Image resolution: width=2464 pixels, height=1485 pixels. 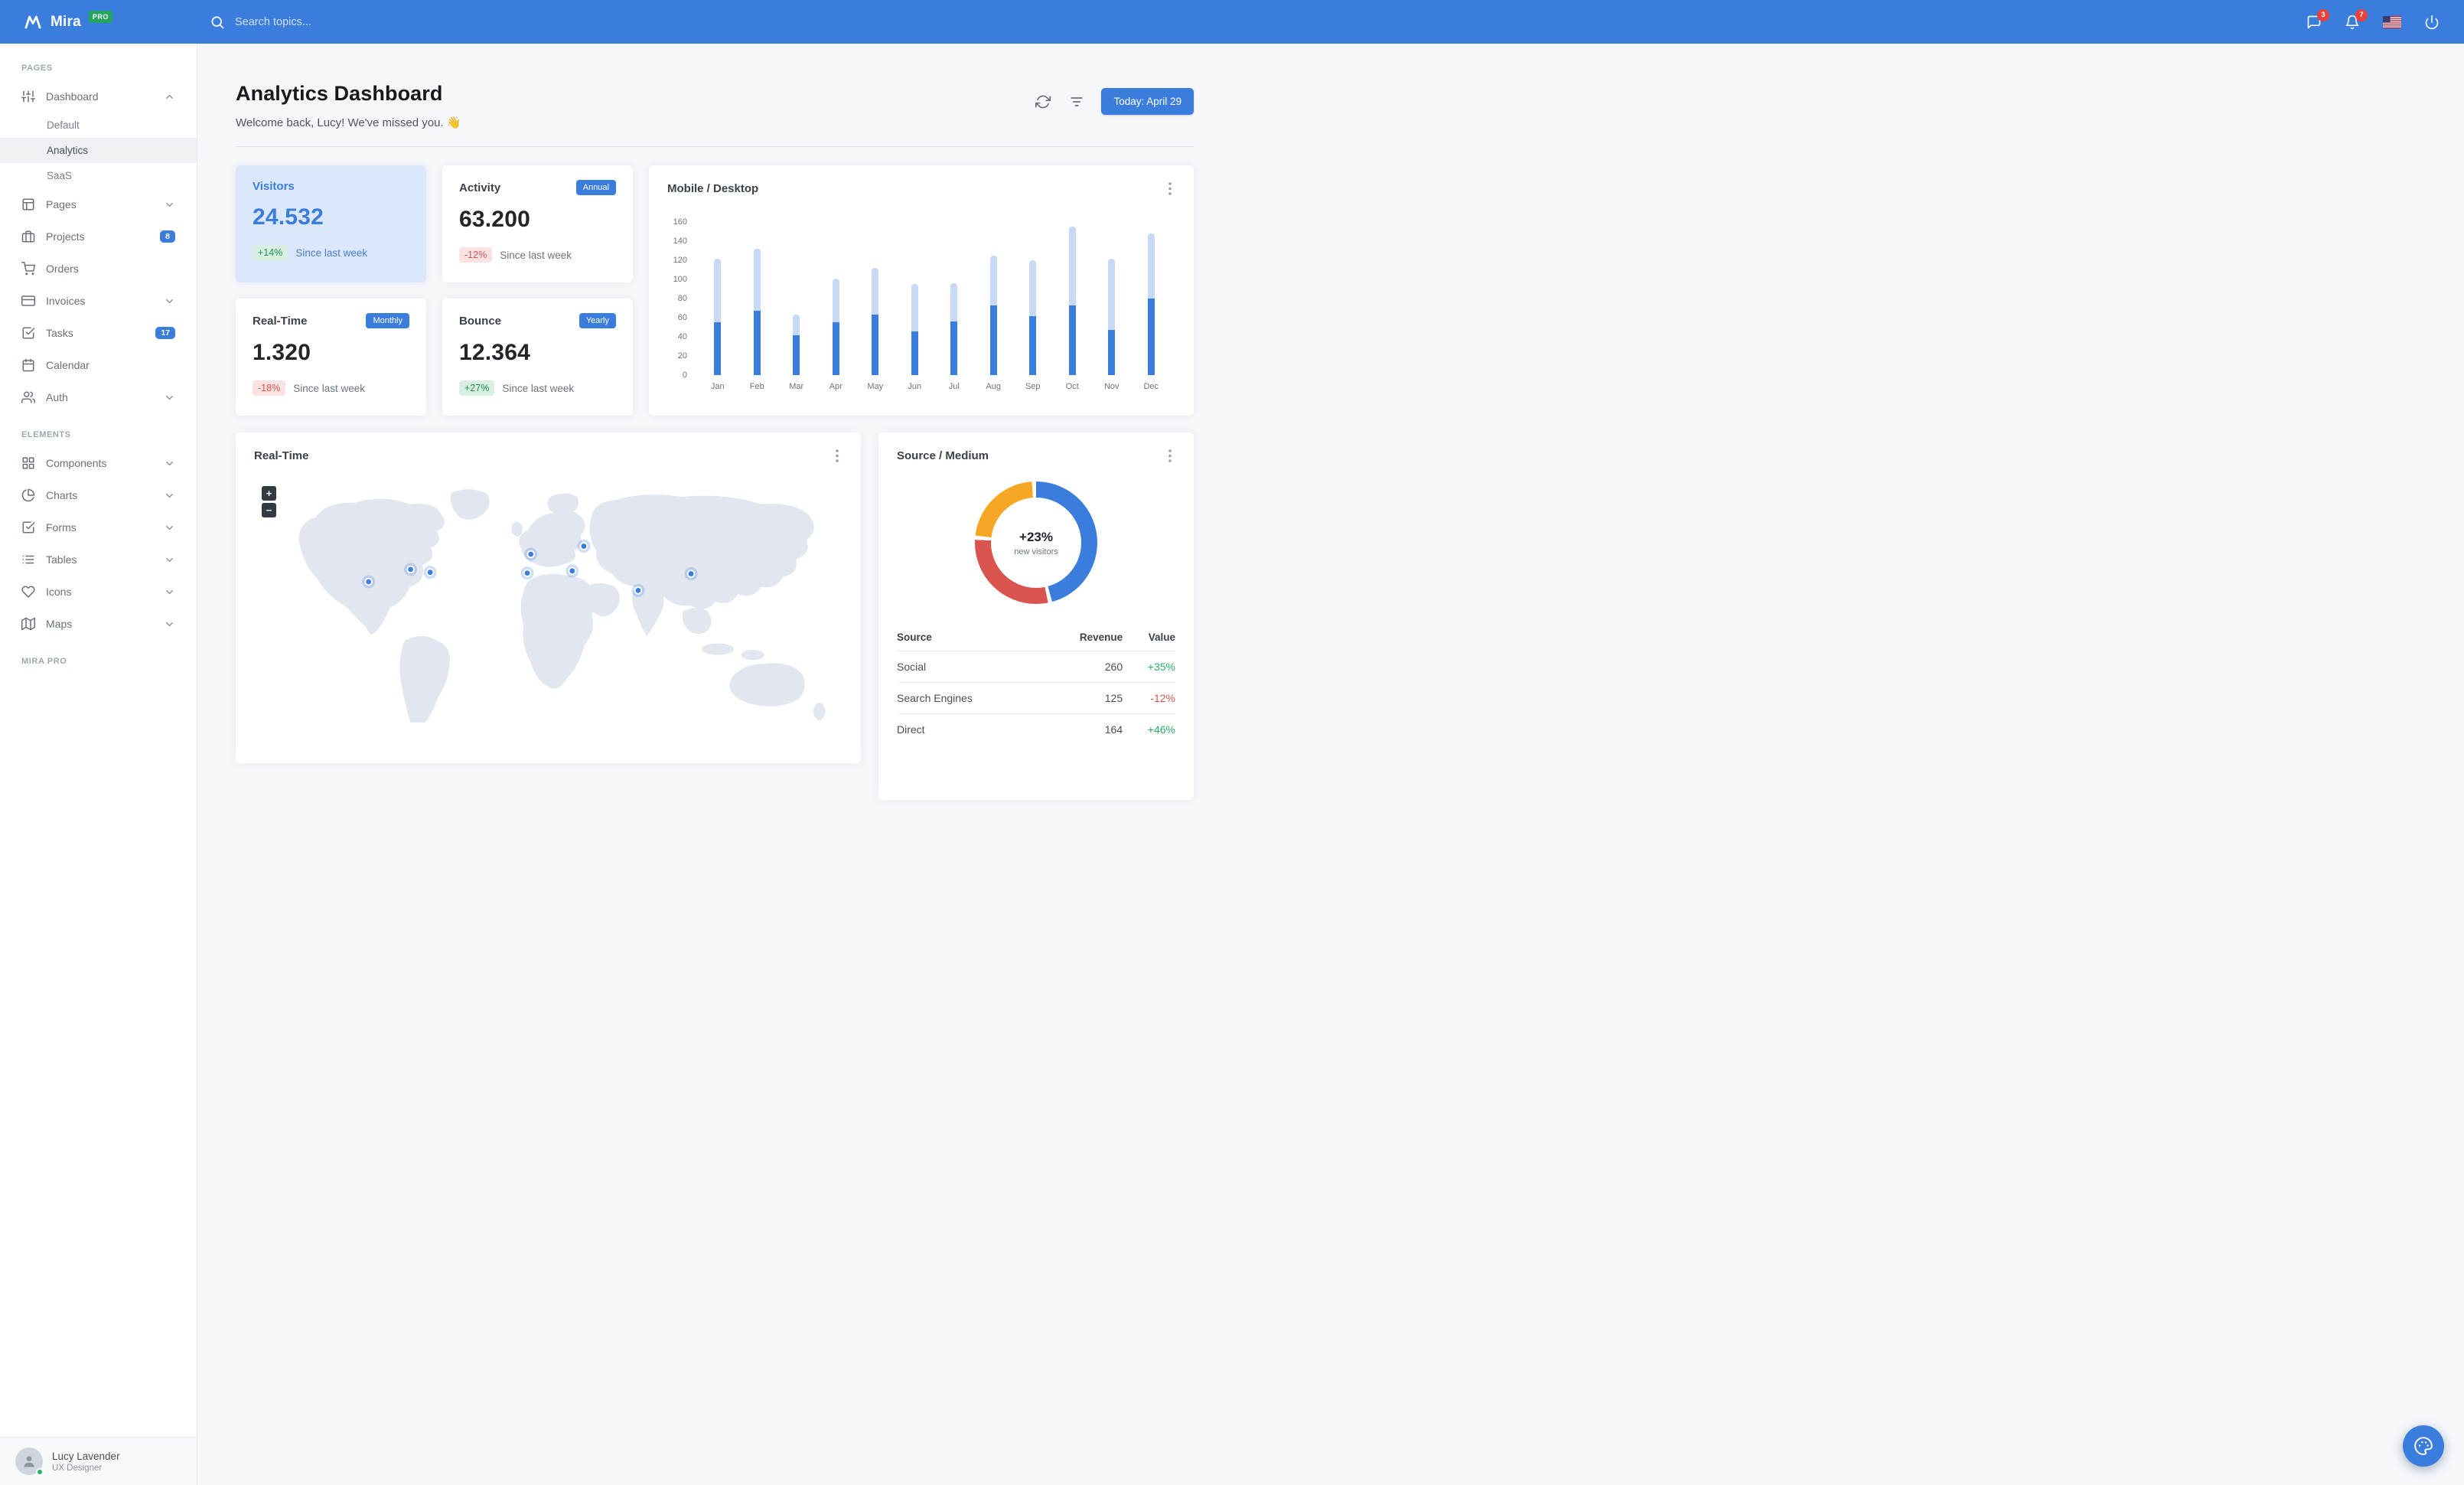 I want to click on sidebar-item-projects: Projects 8, so click(x=98, y=236).